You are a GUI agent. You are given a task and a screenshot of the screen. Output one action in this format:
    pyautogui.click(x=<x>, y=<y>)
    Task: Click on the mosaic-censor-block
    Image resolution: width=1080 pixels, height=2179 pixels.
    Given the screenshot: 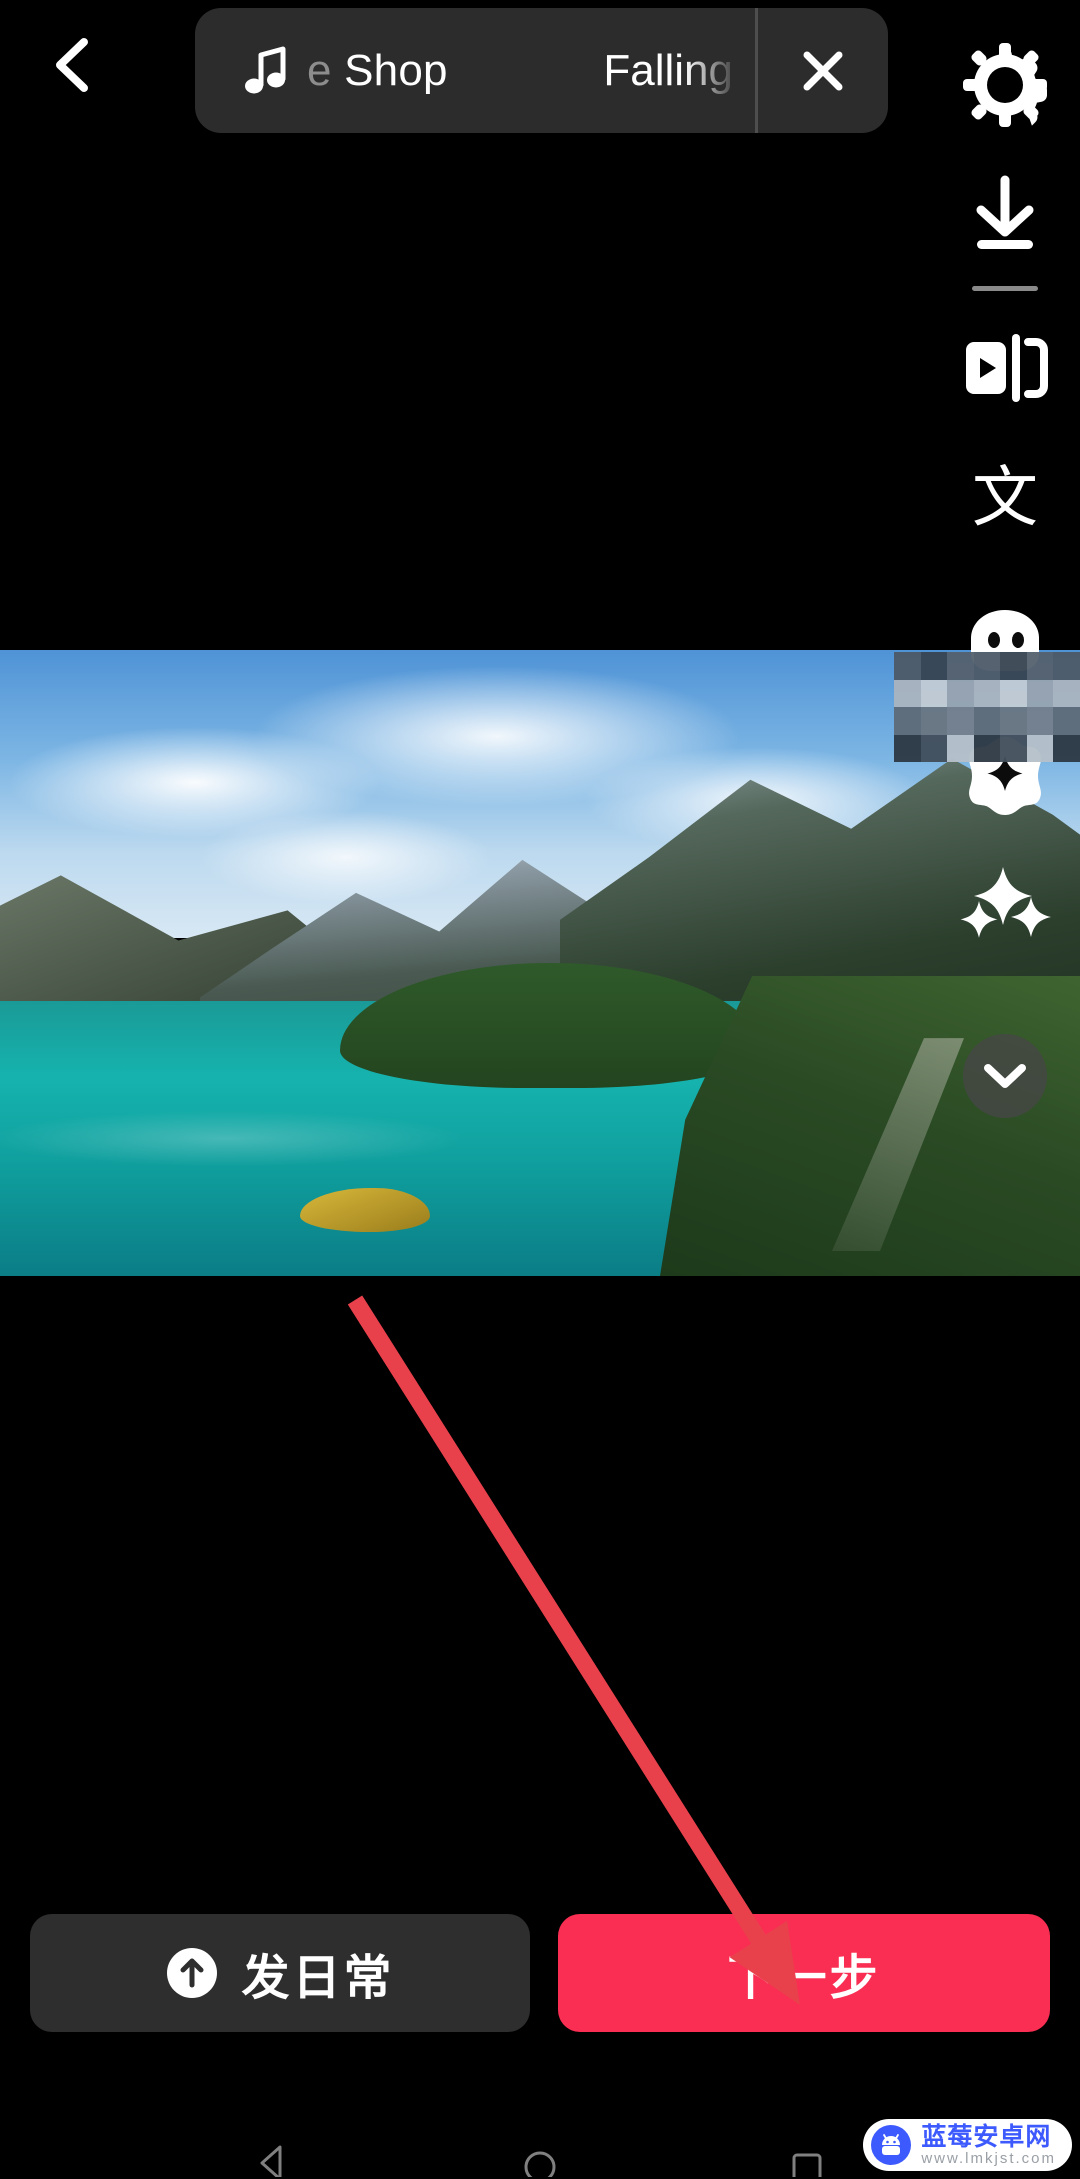 What is the action you would take?
    pyautogui.click(x=987, y=707)
    